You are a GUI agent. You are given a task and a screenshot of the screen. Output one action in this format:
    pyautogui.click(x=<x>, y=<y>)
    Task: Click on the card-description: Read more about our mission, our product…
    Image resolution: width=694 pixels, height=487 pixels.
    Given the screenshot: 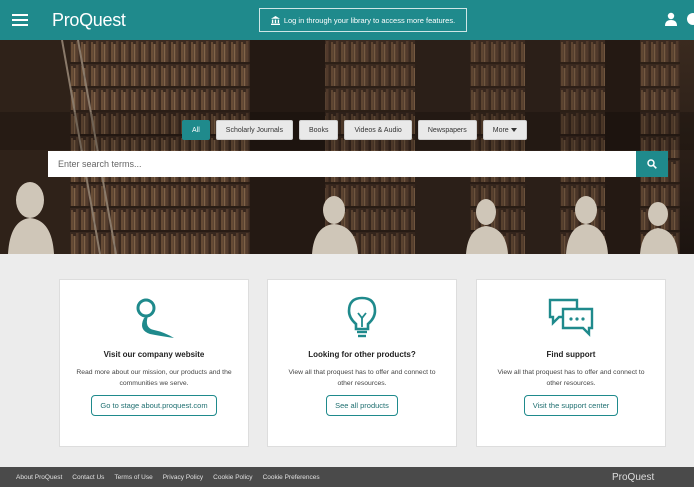 What is the action you would take?
    pyautogui.click(x=154, y=378)
    